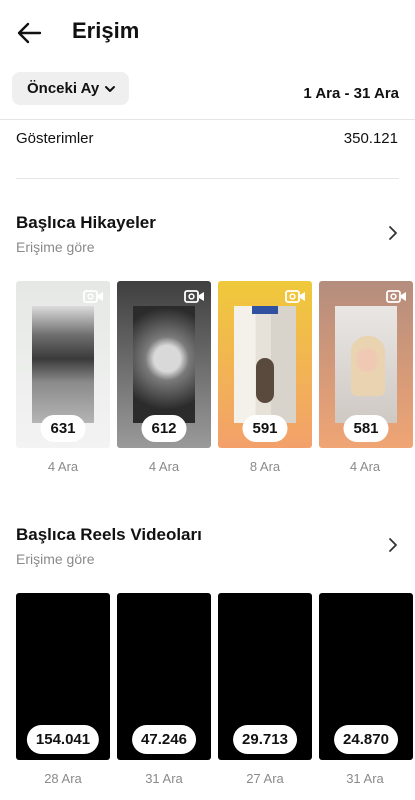  What do you see at coordinates (351, 93) in the screenshot?
I see `date-range: 1 Ara - 31 Ara` at bounding box center [351, 93].